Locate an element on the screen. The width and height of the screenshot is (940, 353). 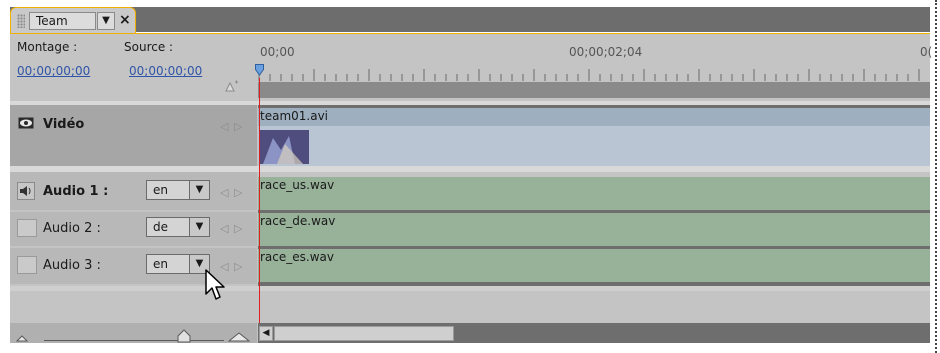
audio-track-1-language-value: en is located at coordinates (160, 190).